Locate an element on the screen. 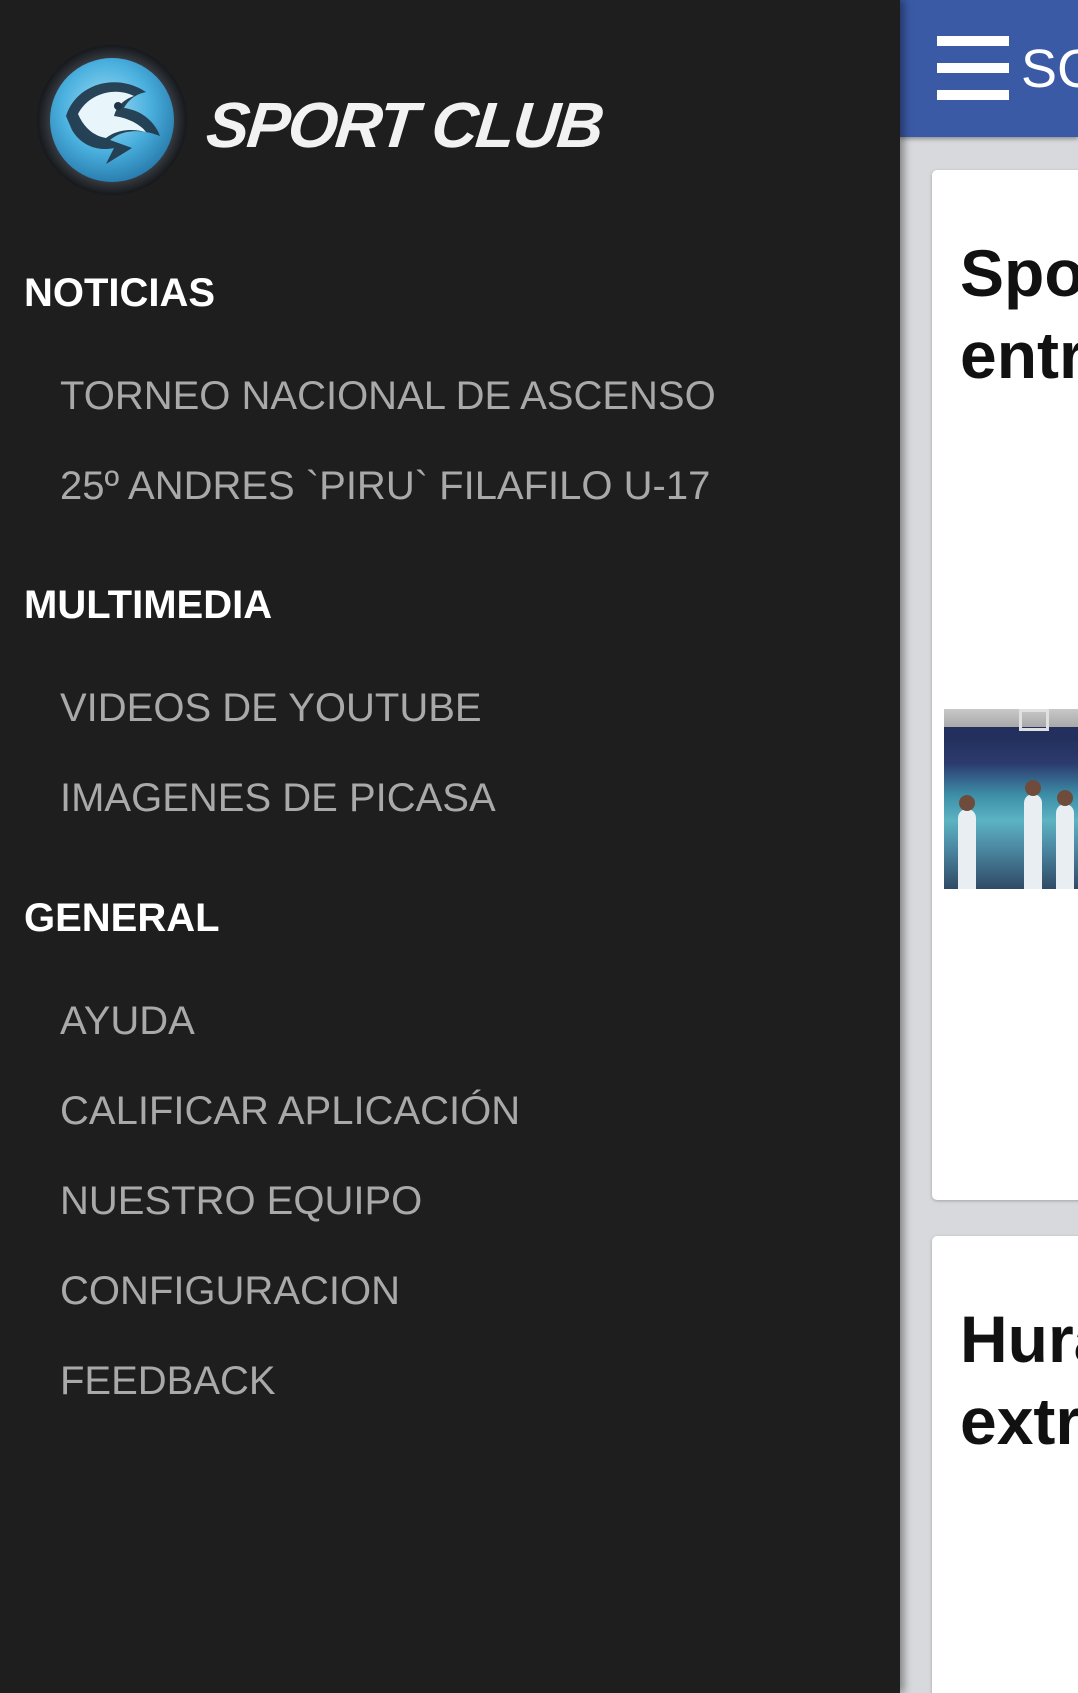 The width and height of the screenshot is (1078, 1693). menu-item-calificar-aplicacion: CALIFICAR APLICACIÓN is located at coordinates (290, 1111).